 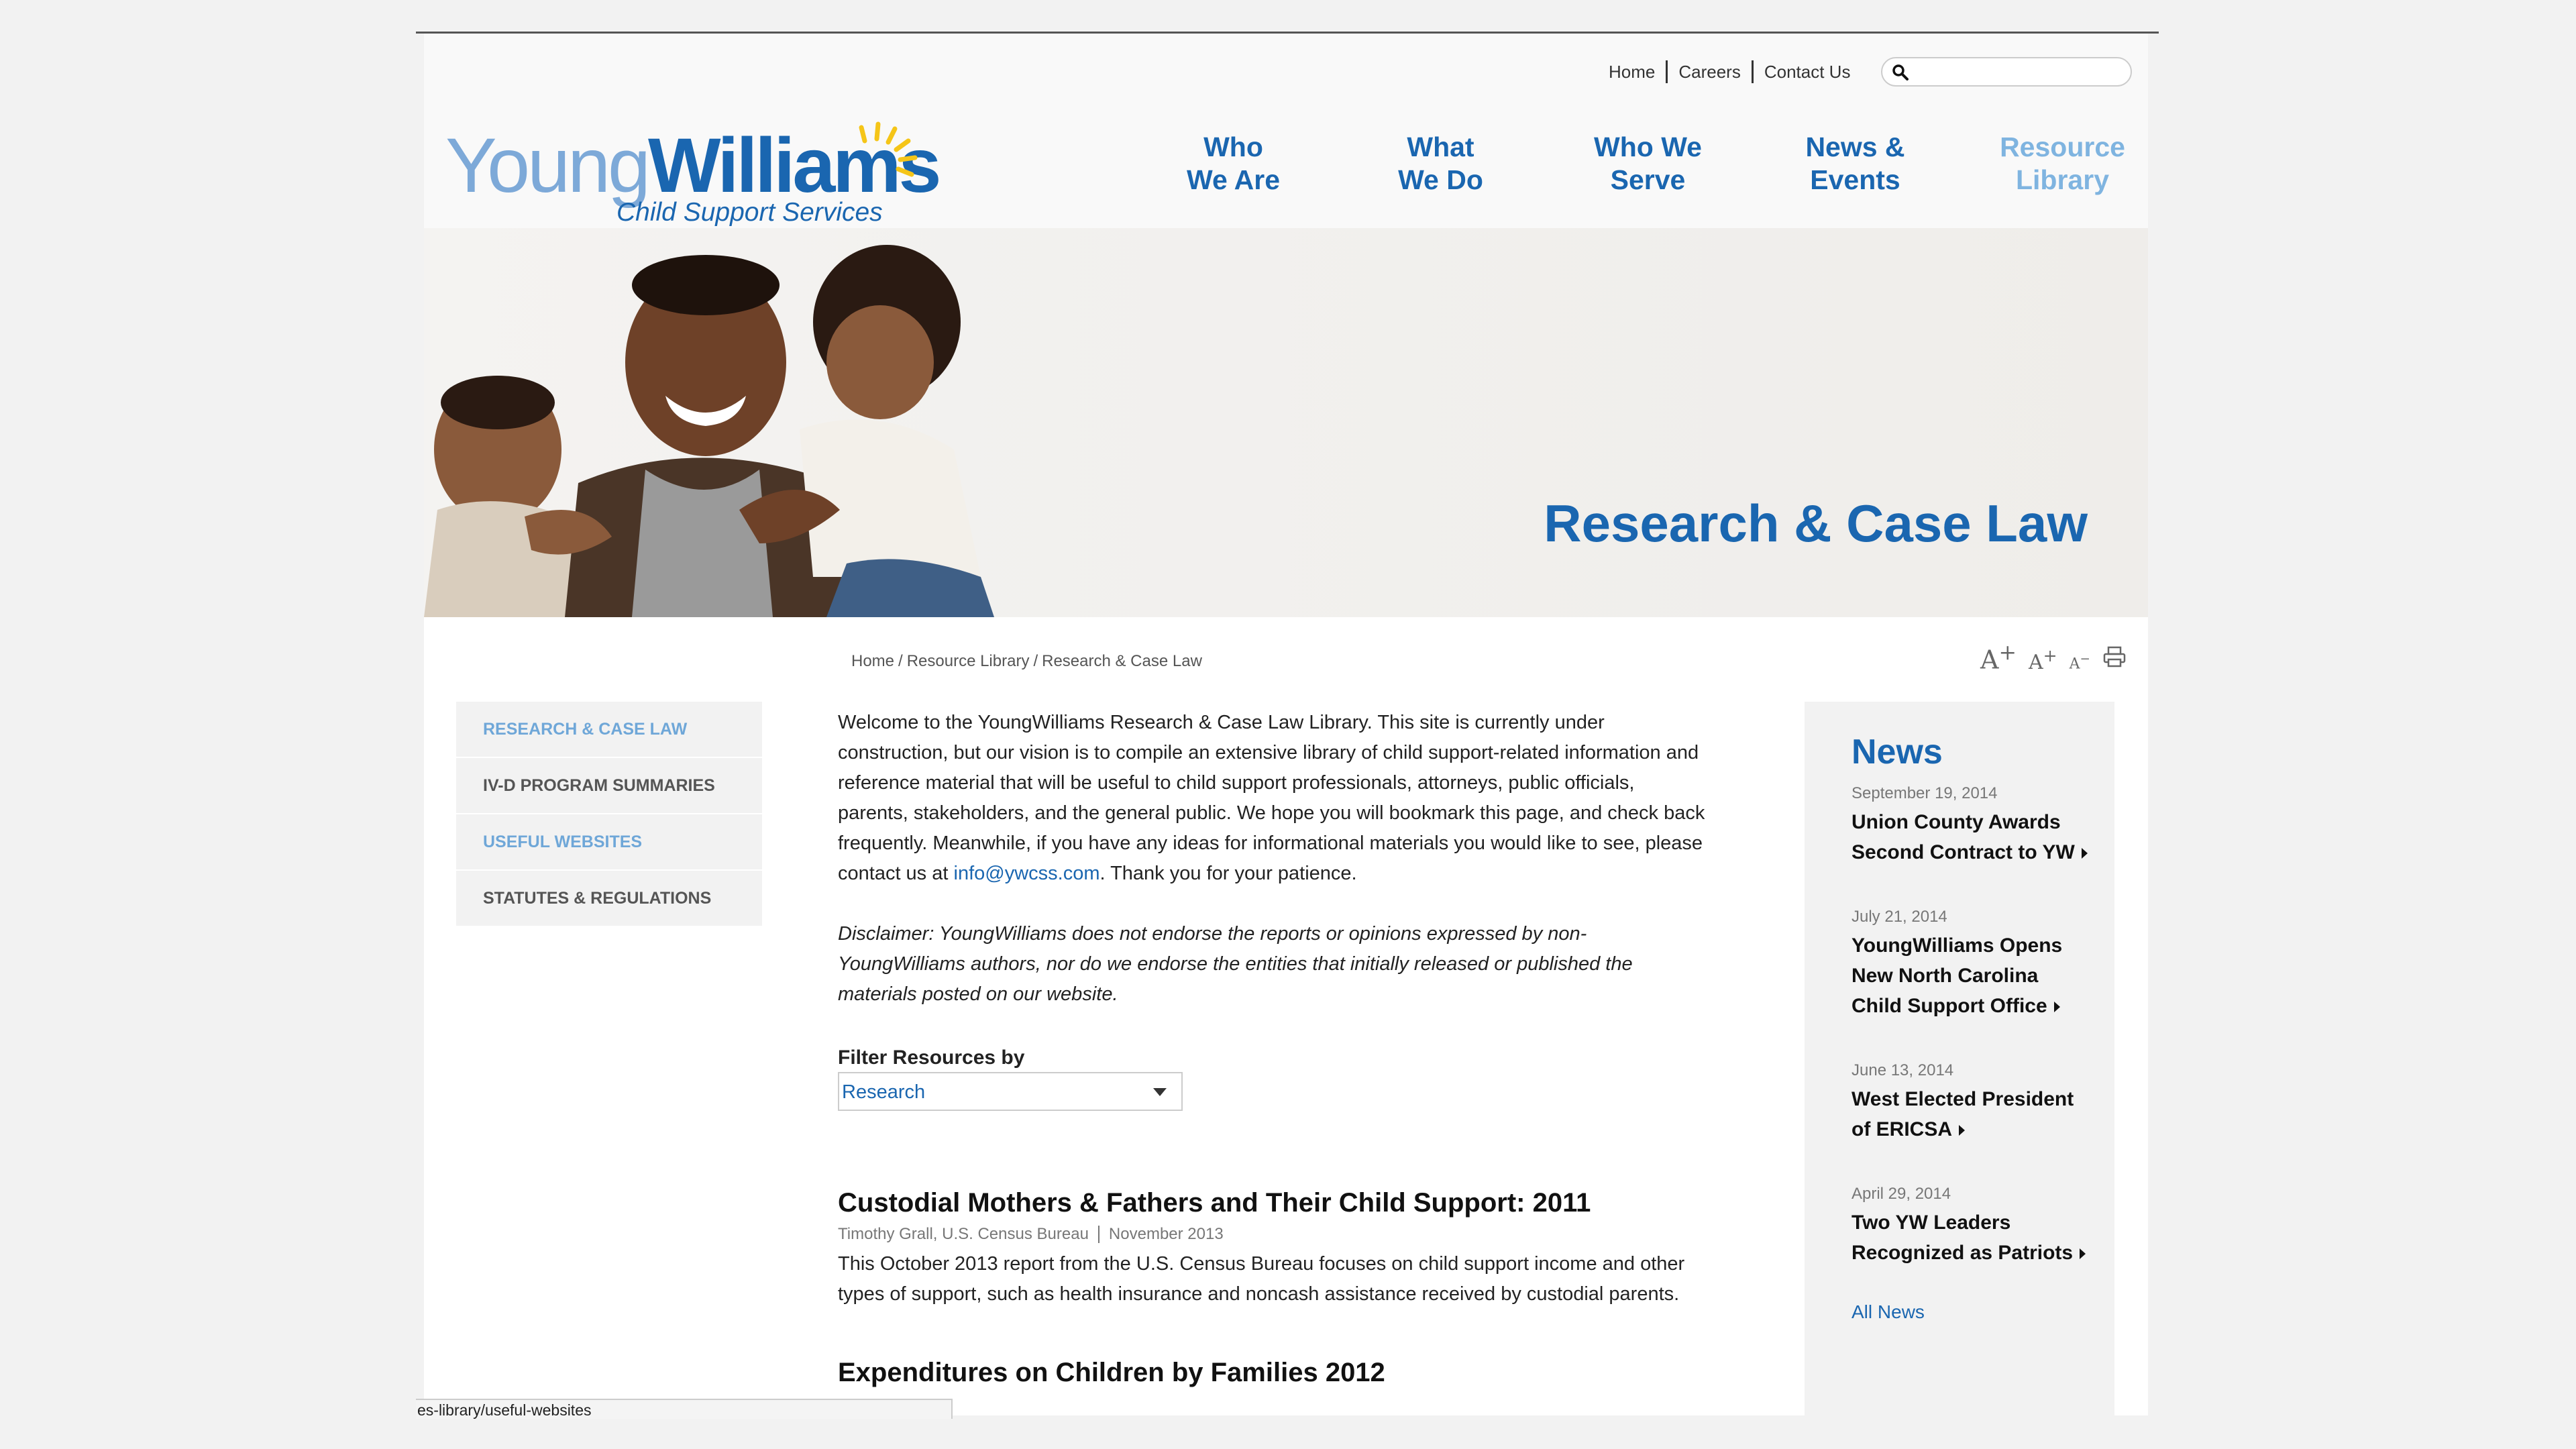 I want to click on meta-divider, so click(x=1098, y=1234).